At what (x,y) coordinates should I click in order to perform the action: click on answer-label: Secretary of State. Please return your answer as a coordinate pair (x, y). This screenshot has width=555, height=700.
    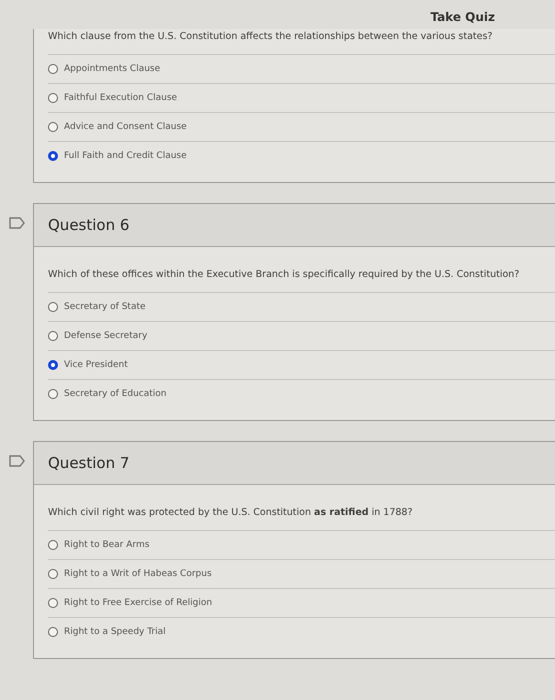
    Looking at the image, I should click on (105, 307).